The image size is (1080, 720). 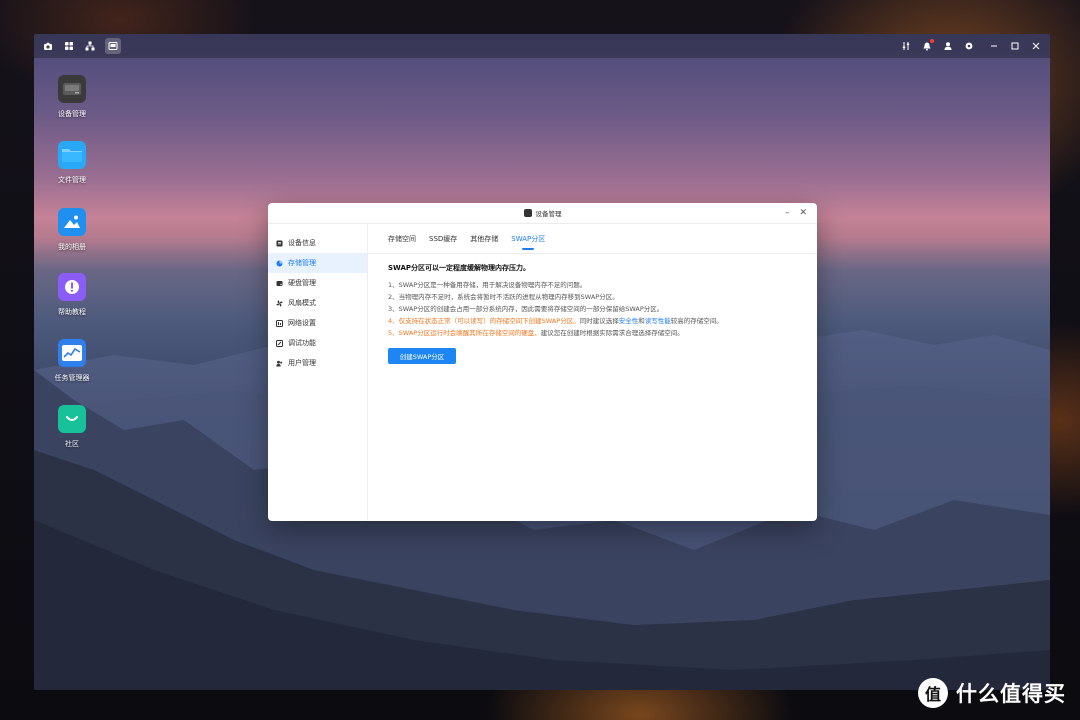 What do you see at coordinates (932, 41) in the screenshot?
I see `notification-dot` at bounding box center [932, 41].